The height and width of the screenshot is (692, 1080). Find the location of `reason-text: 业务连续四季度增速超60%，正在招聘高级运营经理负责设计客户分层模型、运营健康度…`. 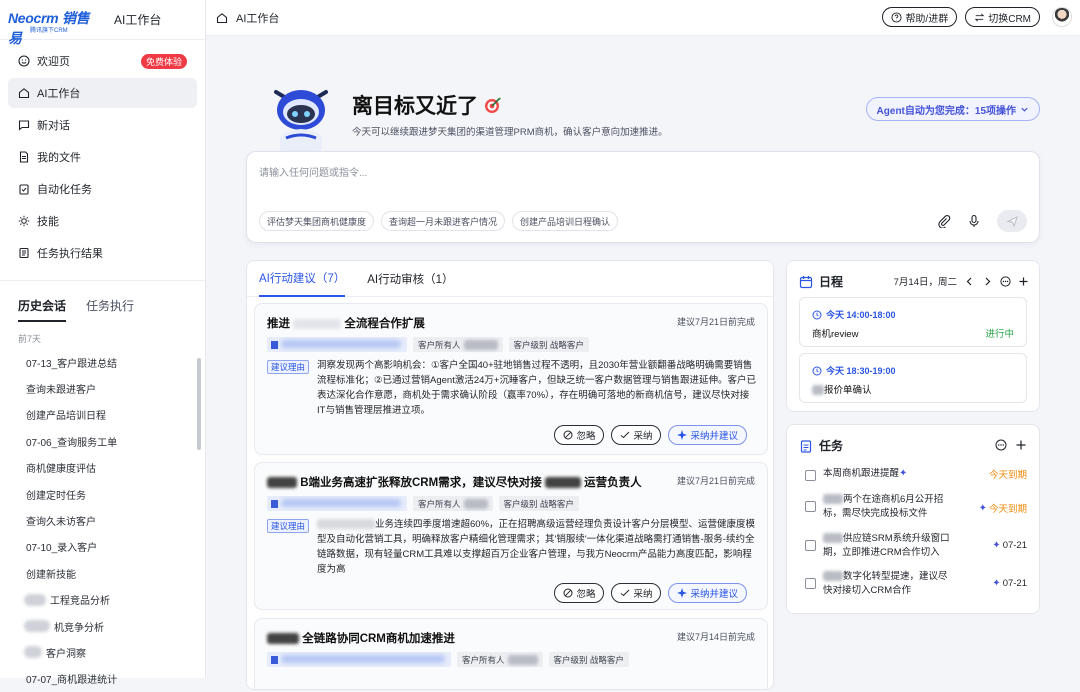

reason-text: 业务连续四季度增速超60%，正在招聘高级运营经理负责设计客户分层模型、运营健康度… is located at coordinates (537, 547).